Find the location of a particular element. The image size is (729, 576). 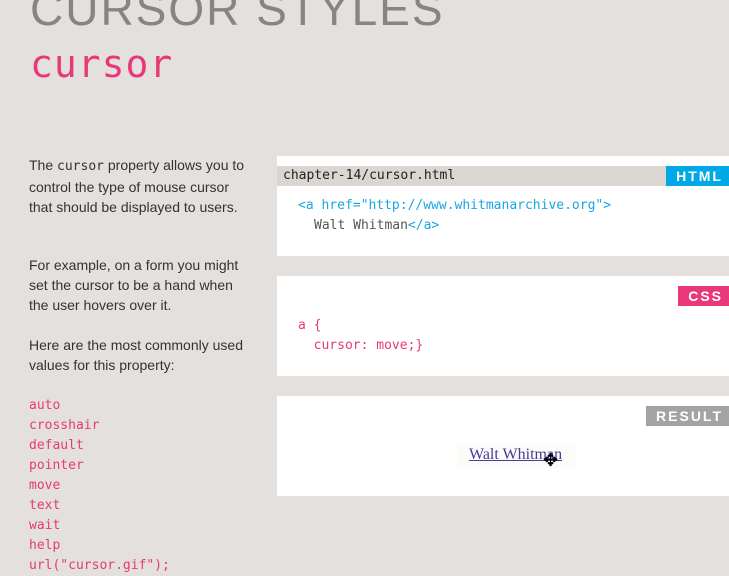

css-line-1: a { is located at coordinates (310, 325).